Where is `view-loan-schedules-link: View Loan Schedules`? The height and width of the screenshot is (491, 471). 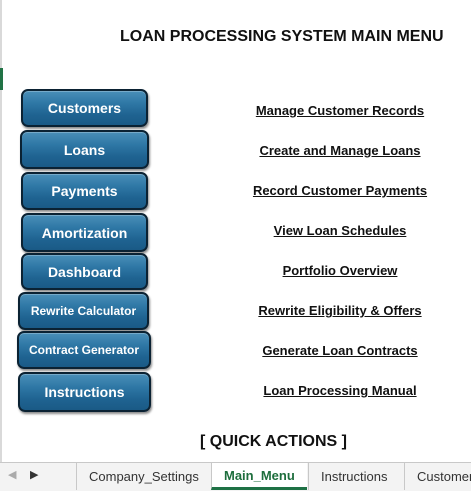 view-loan-schedules-link: View Loan Schedules is located at coordinates (335, 230).